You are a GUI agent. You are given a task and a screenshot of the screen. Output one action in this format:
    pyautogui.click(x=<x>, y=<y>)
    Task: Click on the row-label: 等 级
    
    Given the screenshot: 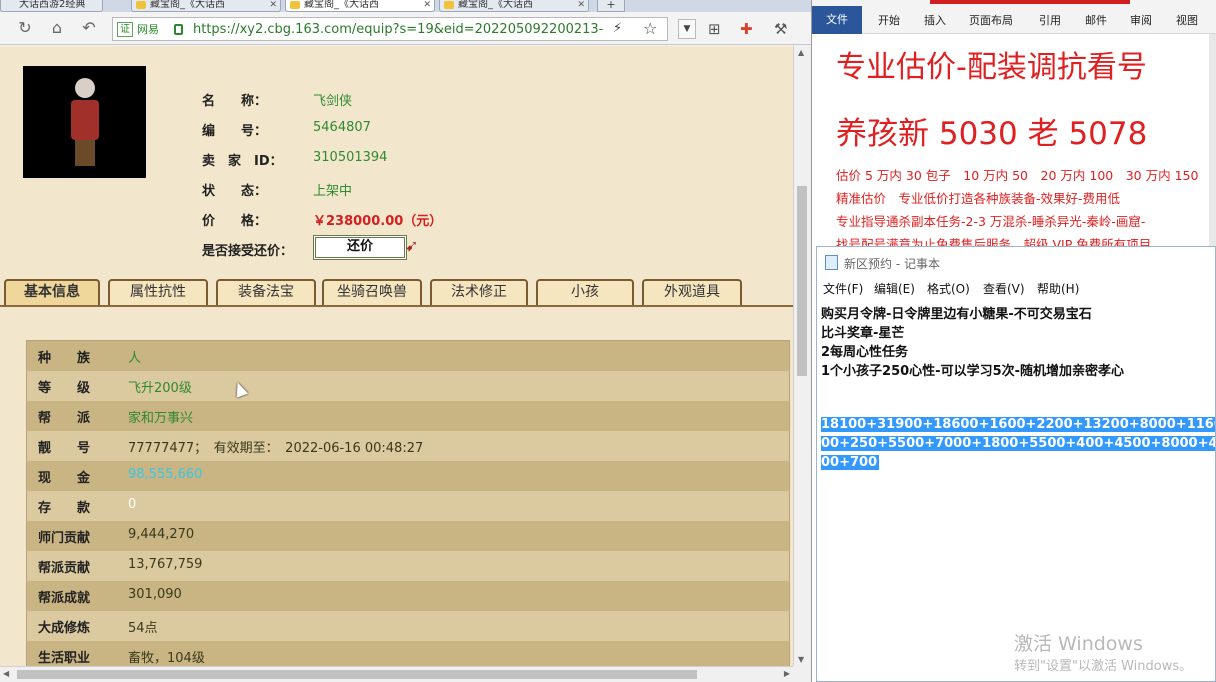 What is the action you would take?
    pyautogui.click(x=64, y=388)
    